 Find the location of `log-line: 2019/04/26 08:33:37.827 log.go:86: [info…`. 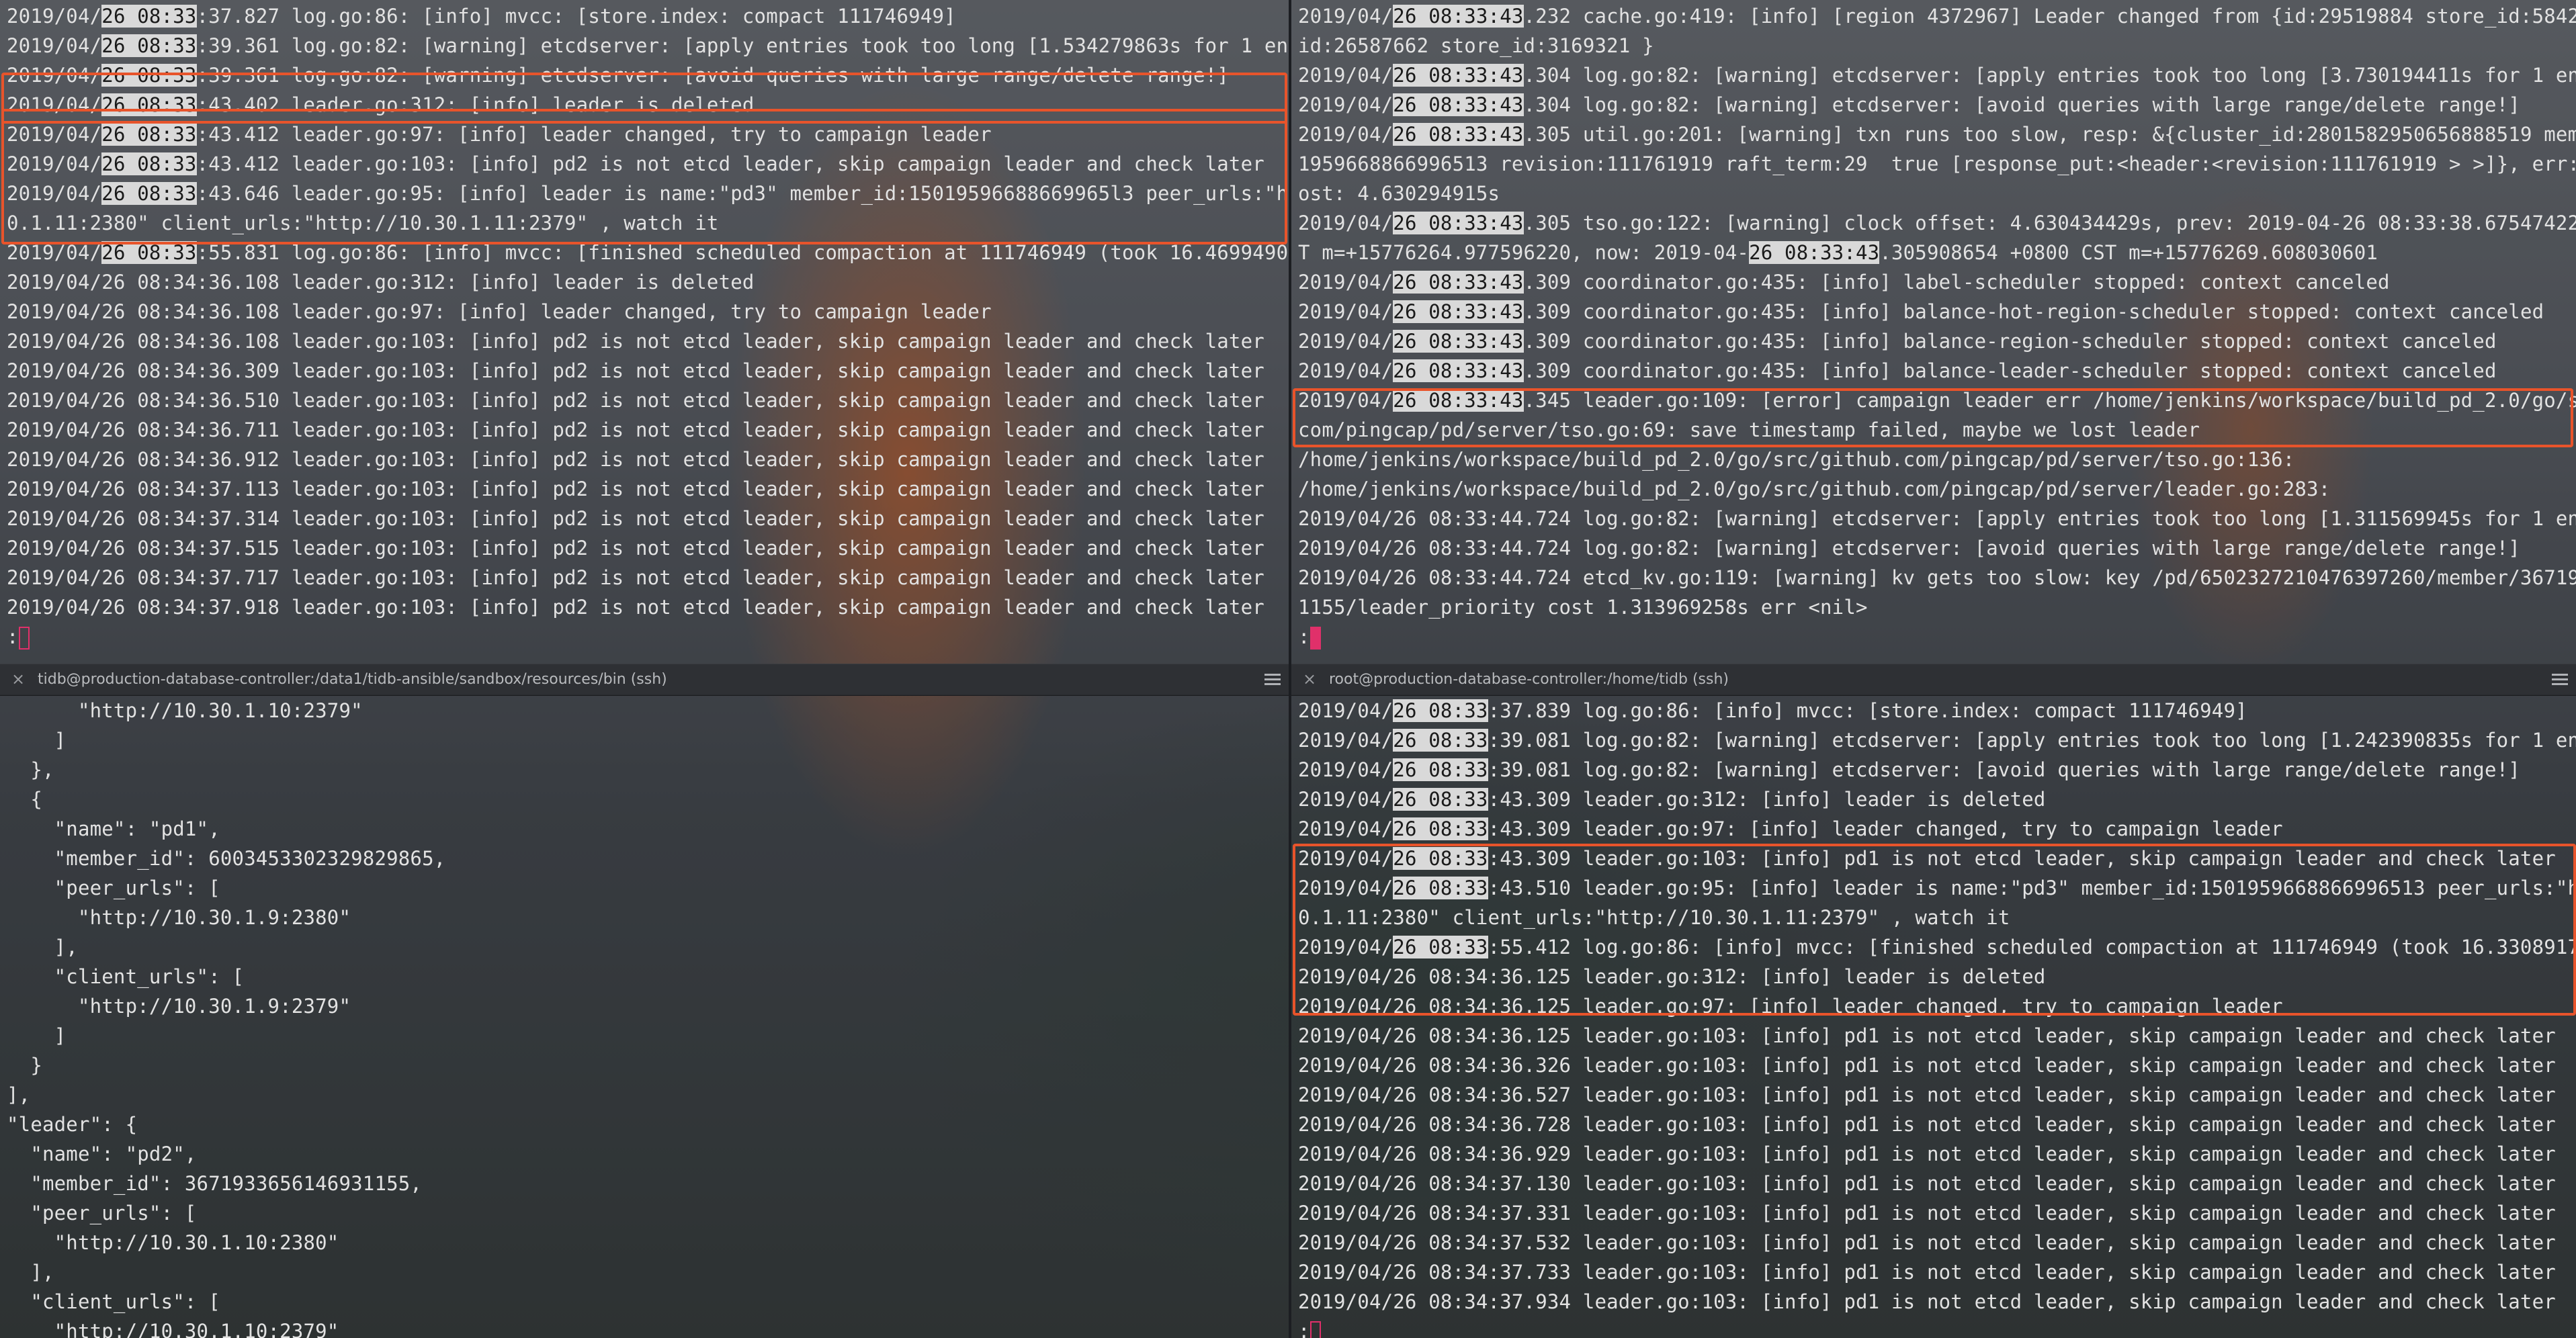

log-line: 2019/04/26 08:33:37.827 log.go:86: [info… is located at coordinates (481, 17).